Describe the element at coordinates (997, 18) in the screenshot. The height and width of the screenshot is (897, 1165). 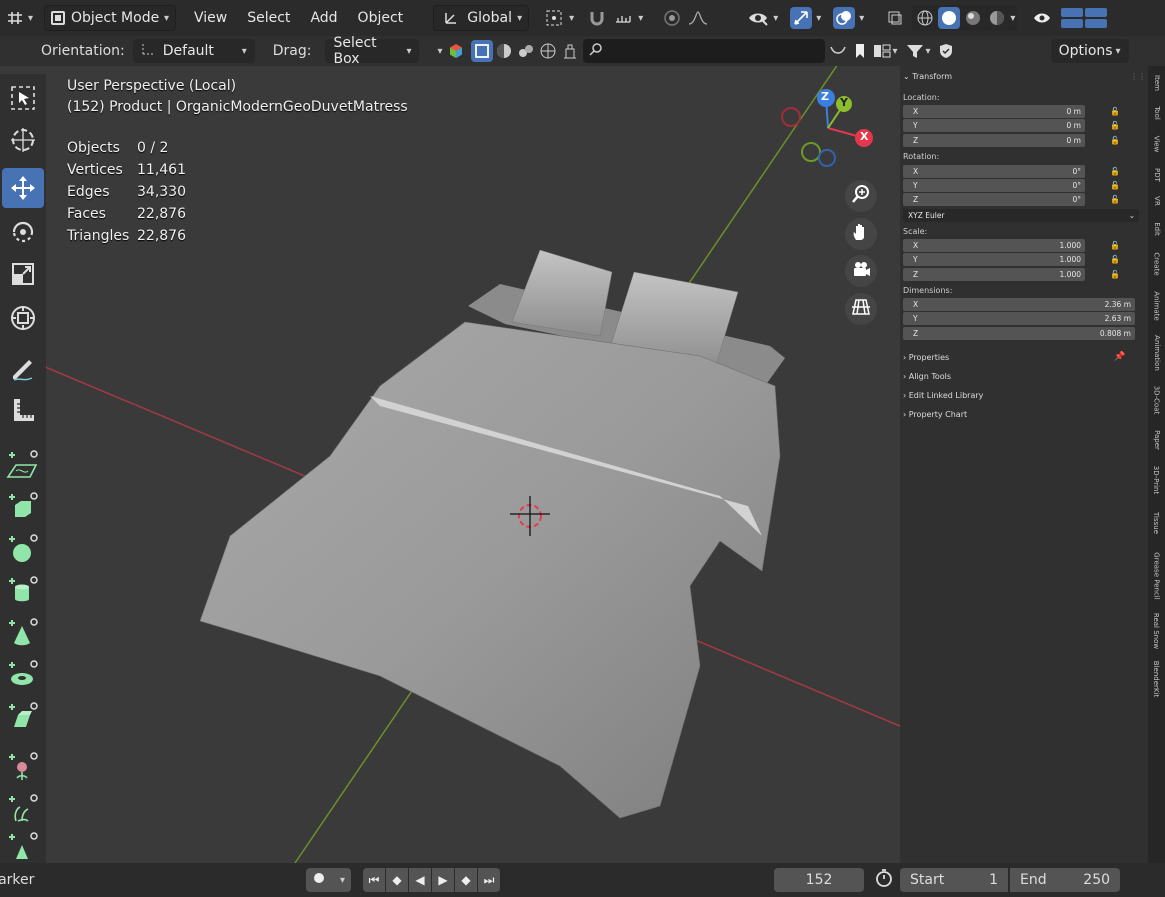
I see `rendered-shading-icon` at that location.